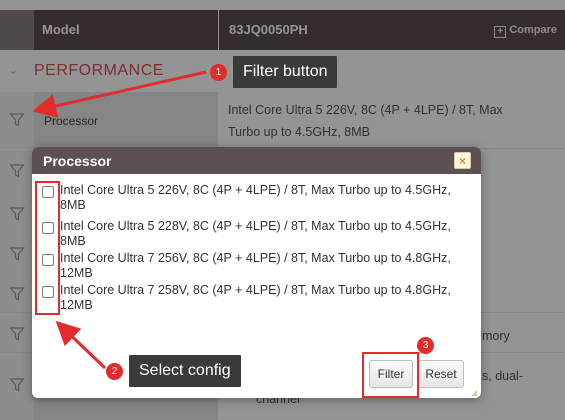  Describe the element at coordinates (114, 371) in the screenshot. I see `callout-number-2: 2` at that location.